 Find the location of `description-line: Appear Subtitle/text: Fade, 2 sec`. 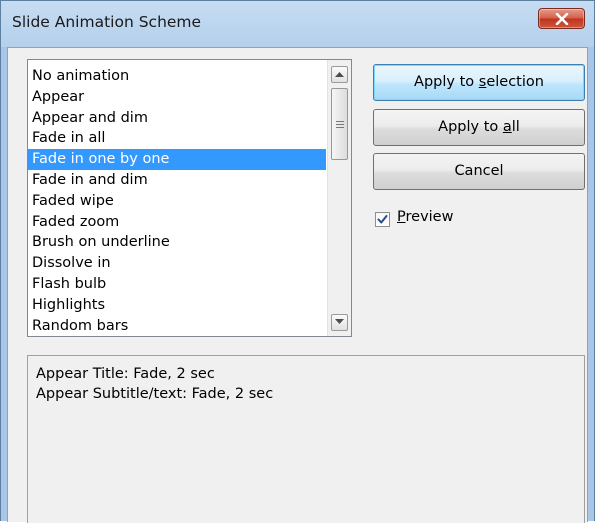

description-line: Appear Subtitle/text: Fade, 2 sec is located at coordinates (155, 394).